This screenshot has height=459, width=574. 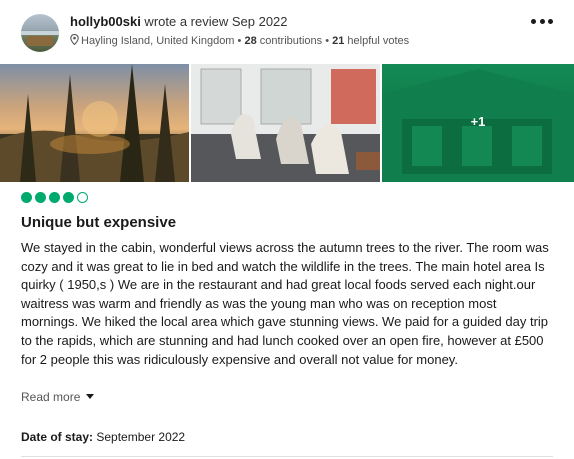 I want to click on photo-autumn-trees, so click(x=94, y=123).